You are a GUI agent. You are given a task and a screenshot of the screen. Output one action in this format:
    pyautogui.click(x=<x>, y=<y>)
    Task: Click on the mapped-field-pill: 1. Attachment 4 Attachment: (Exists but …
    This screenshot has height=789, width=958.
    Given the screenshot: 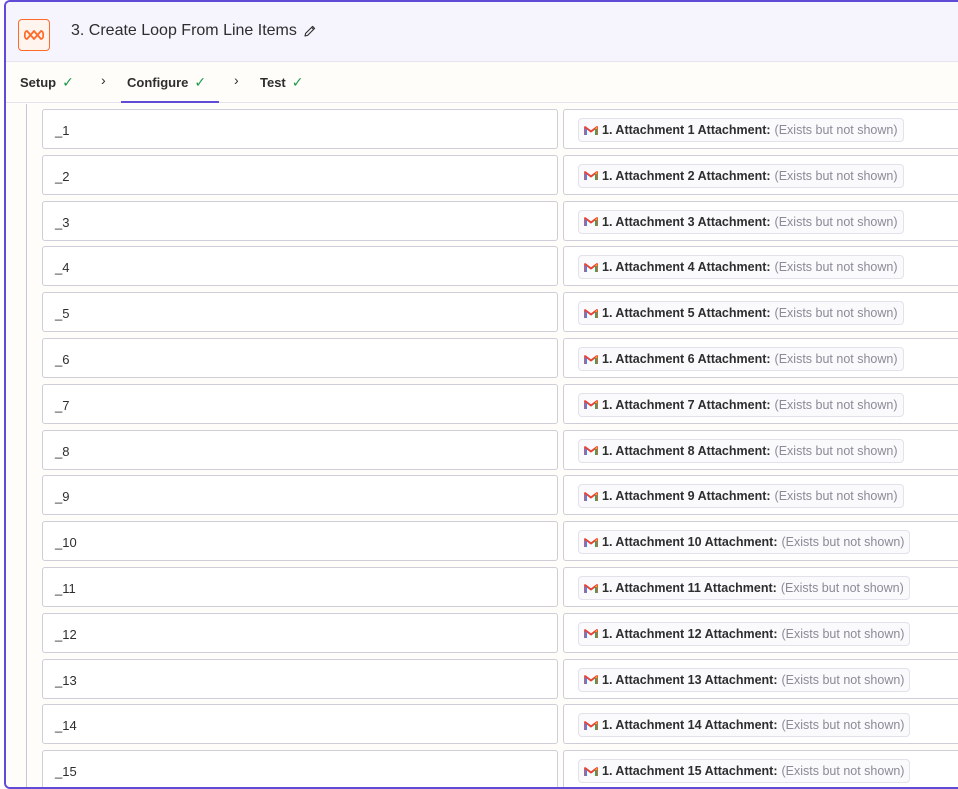 What is the action you would take?
    pyautogui.click(x=741, y=267)
    